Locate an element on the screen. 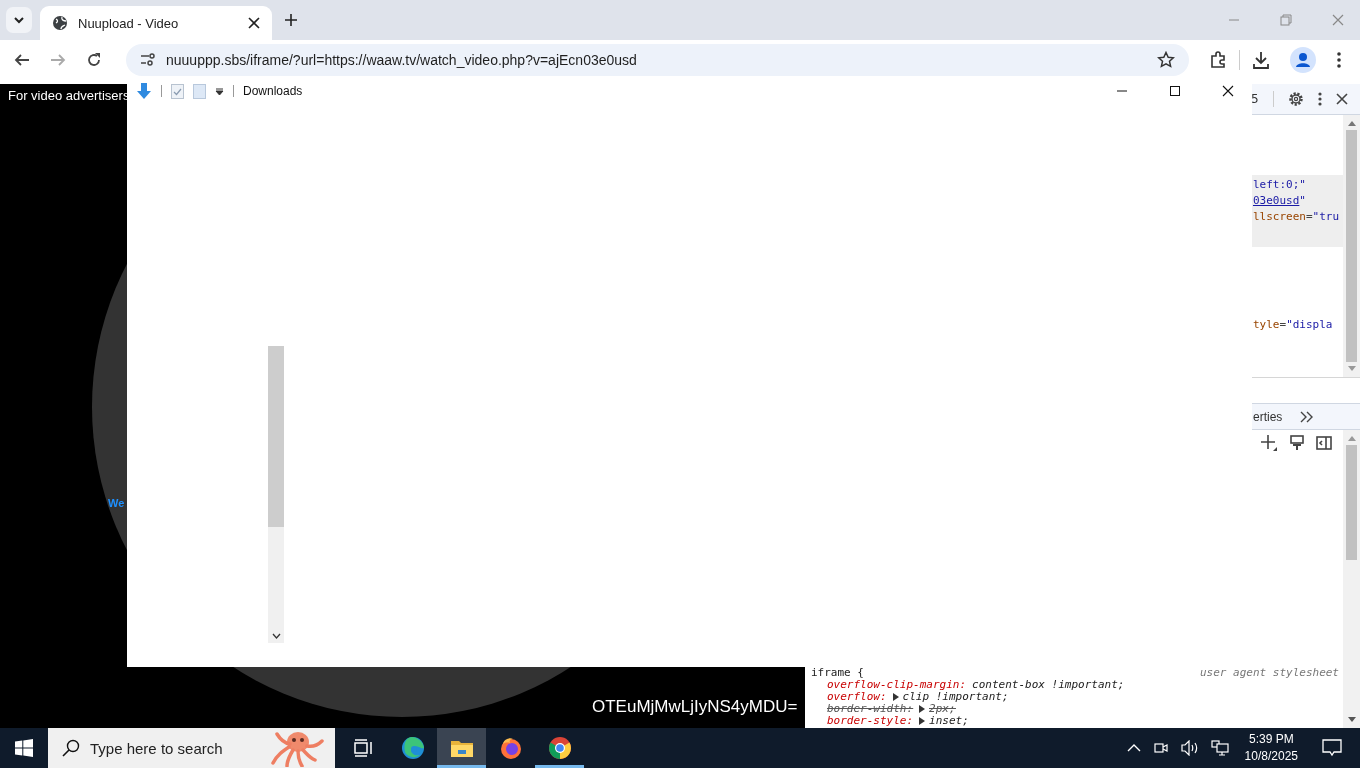 This screenshot has width=1360, height=768. octopus-drawing is located at coordinates (298, 748).